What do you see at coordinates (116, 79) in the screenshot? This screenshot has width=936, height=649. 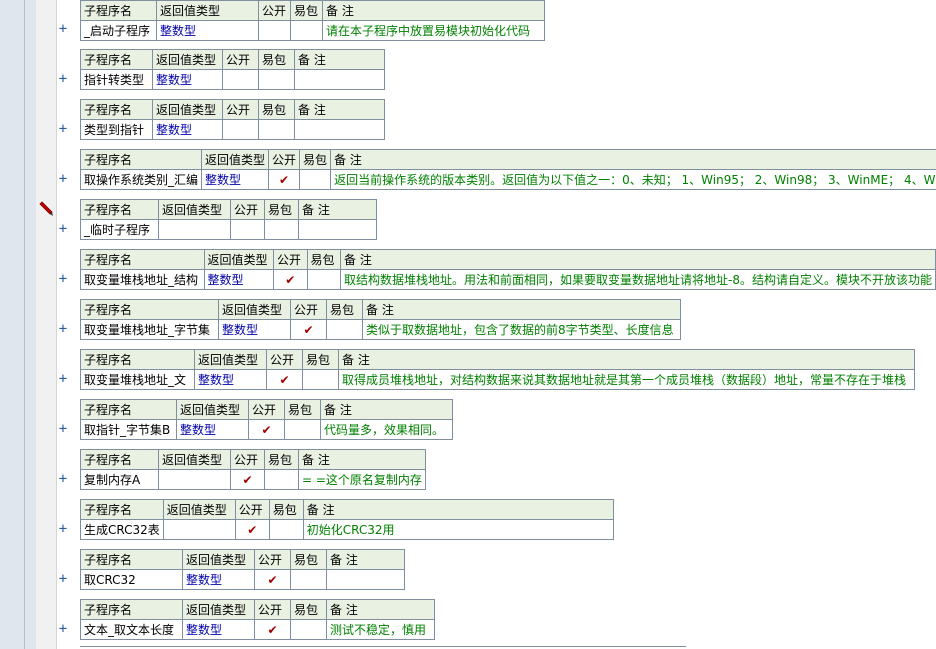 I see `subroutine-name-cell: 指针转类型` at bounding box center [116, 79].